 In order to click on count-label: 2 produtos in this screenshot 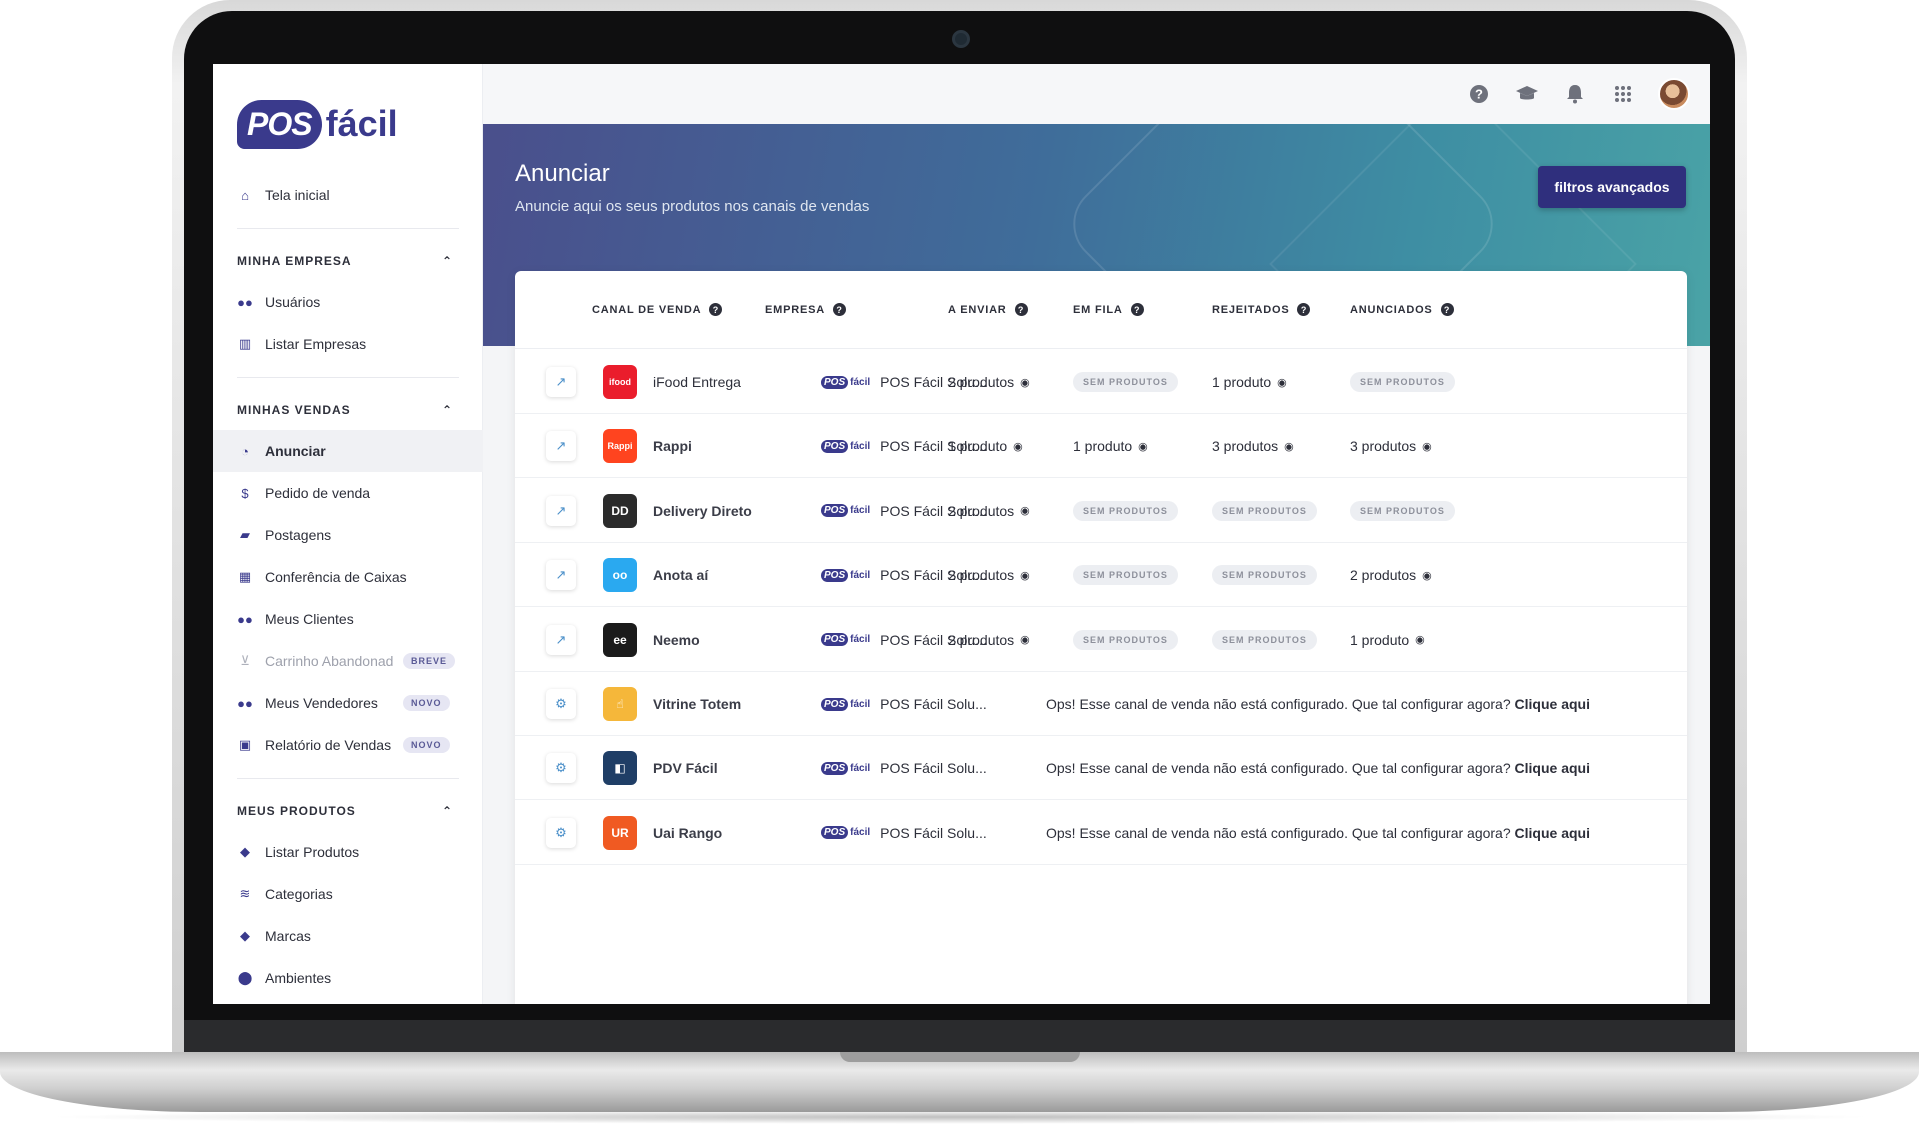, I will do `click(981, 510)`.